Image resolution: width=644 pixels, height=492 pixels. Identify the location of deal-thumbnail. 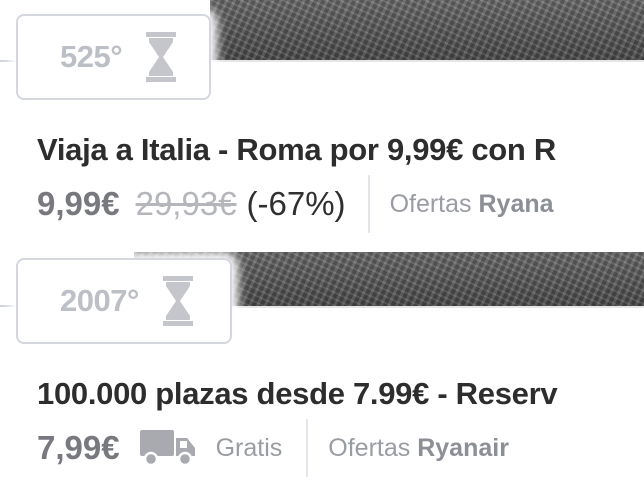
(427, 31).